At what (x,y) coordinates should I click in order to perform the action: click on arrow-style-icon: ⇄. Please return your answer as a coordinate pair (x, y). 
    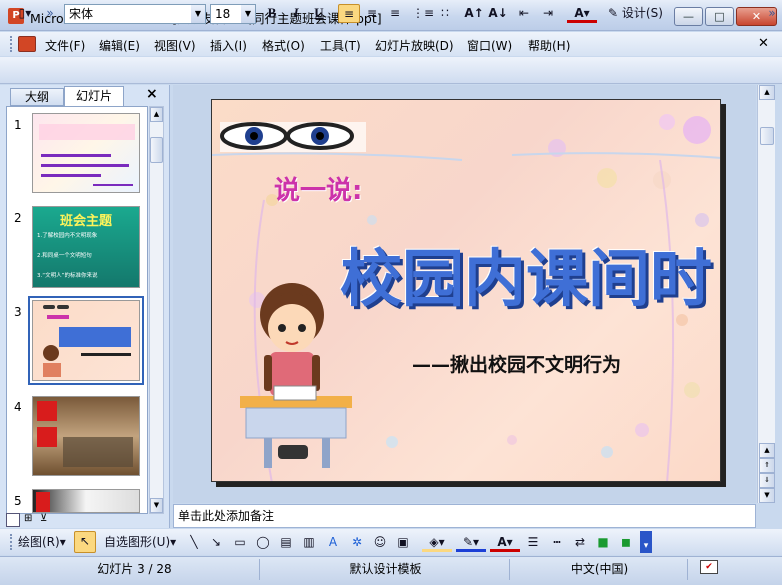
    Looking at the image, I should click on (580, 542).